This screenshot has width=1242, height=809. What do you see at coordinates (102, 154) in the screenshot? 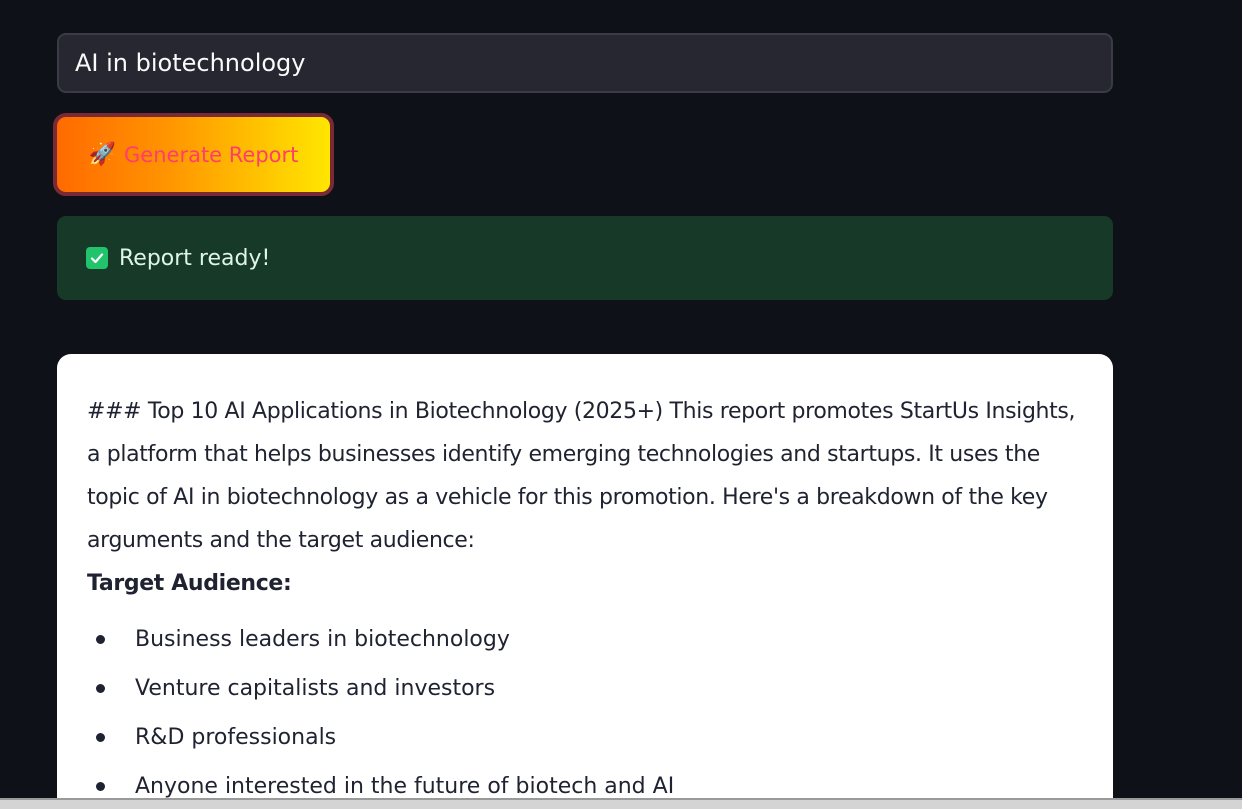
I see `rocket-icon: 🚀` at bounding box center [102, 154].